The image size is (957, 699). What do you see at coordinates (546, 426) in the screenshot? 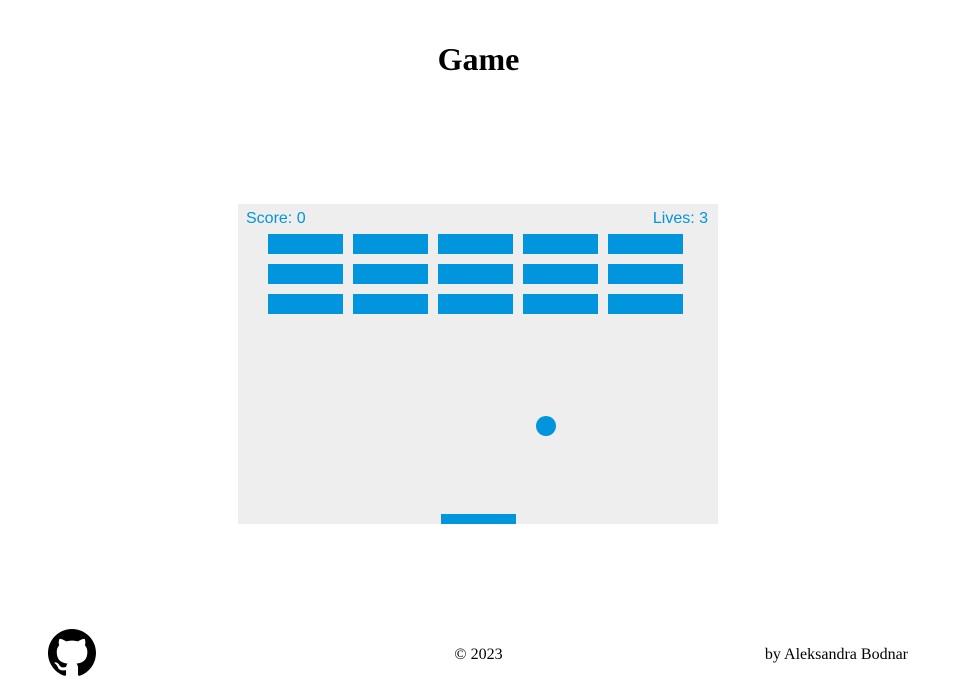
I see `ball` at bounding box center [546, 426].